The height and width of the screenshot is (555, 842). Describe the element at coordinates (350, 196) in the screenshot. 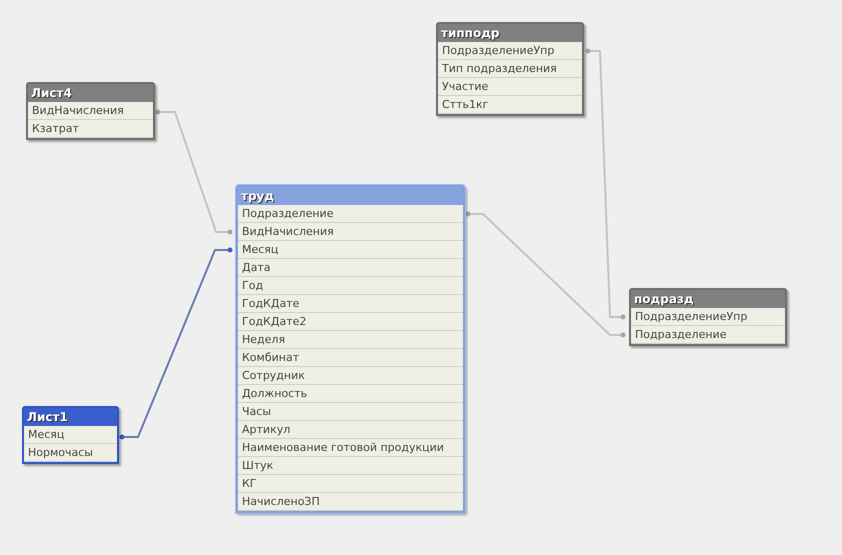

I see `table-title: труд` at that location.